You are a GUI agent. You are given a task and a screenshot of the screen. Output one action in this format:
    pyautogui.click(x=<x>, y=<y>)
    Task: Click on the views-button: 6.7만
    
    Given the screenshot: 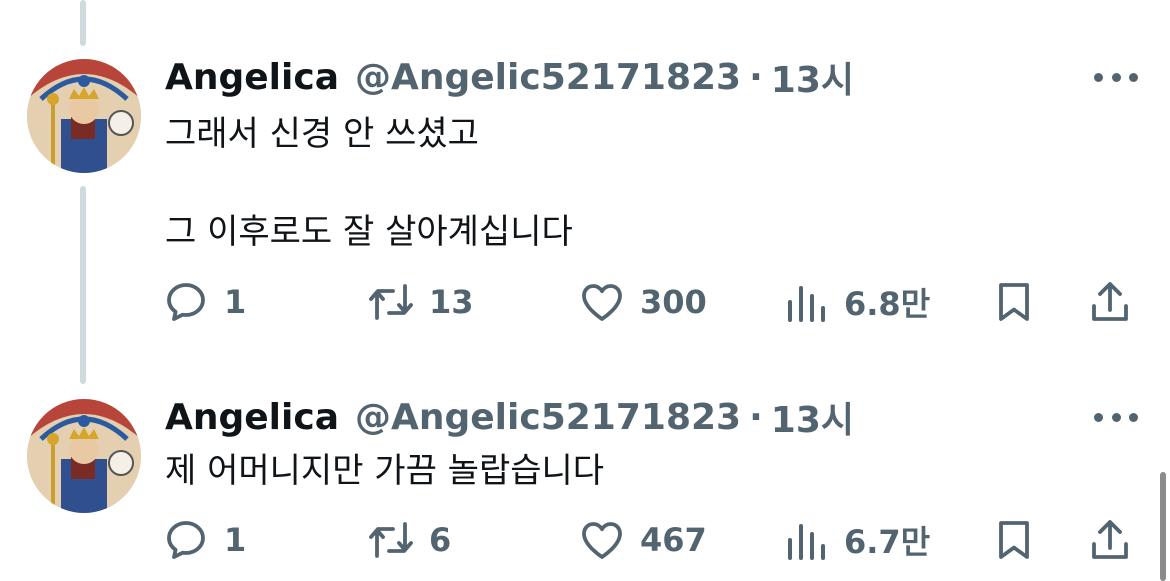 What is the action you would take?
    pyautogui.click(x=856, y=540)
    